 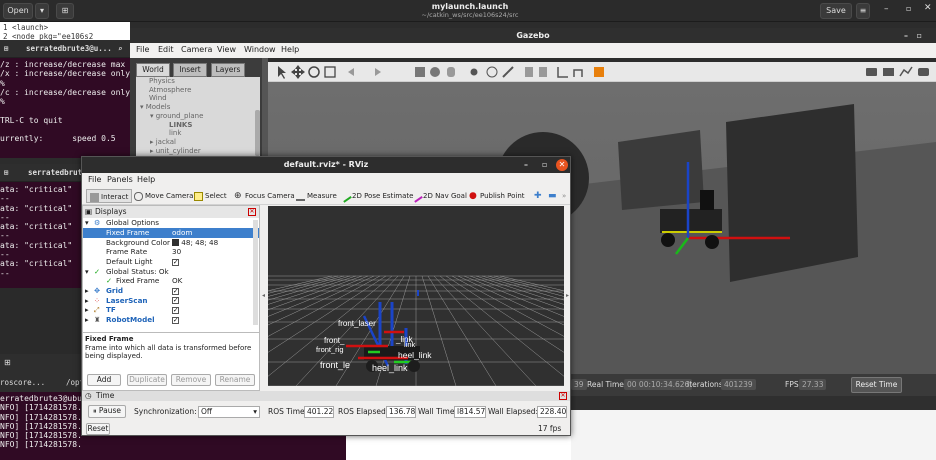 I want to click on iterations-field: 401239, so click(x=738, y=384).